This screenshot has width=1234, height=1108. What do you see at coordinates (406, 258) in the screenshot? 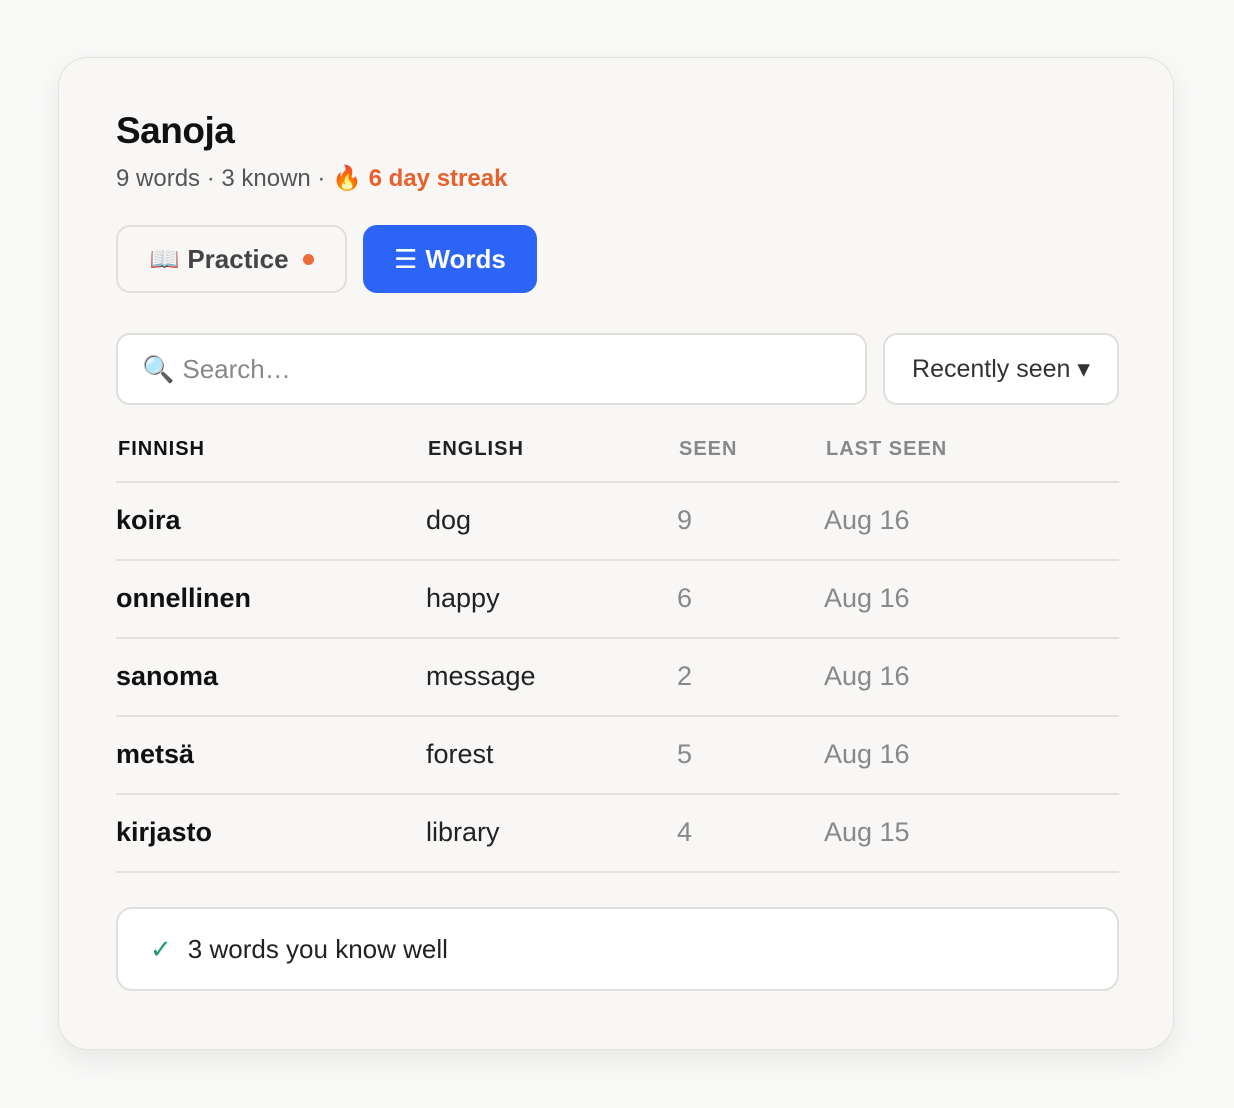
I see `menu-icon: ☰` at bounding box center [406, 258].